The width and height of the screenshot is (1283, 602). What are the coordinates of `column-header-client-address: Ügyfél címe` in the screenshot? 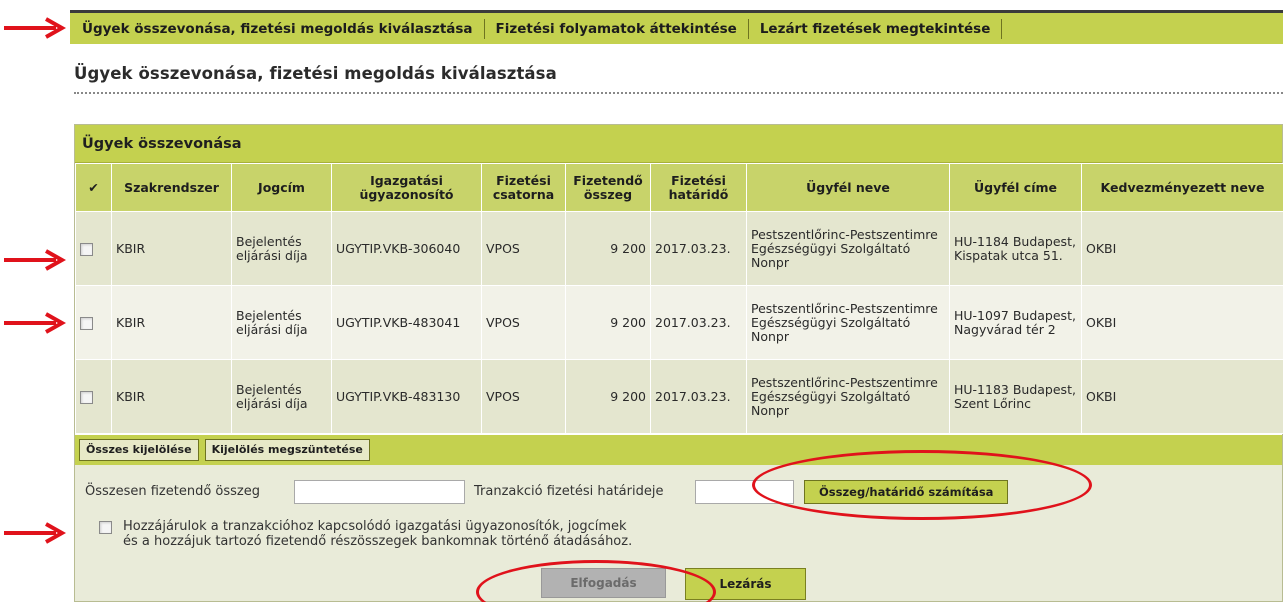 It's located at (1015, 187).